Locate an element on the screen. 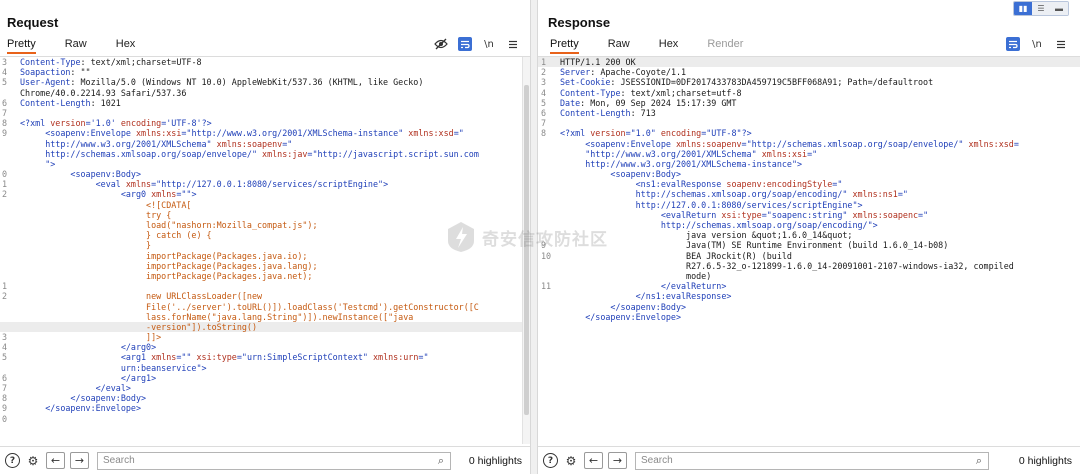  code-text: </eval> is located at coordinates (75, 388).